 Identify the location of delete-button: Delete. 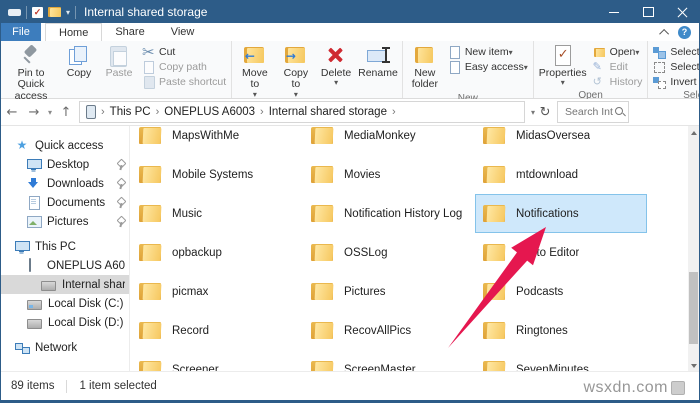
(336, 66).